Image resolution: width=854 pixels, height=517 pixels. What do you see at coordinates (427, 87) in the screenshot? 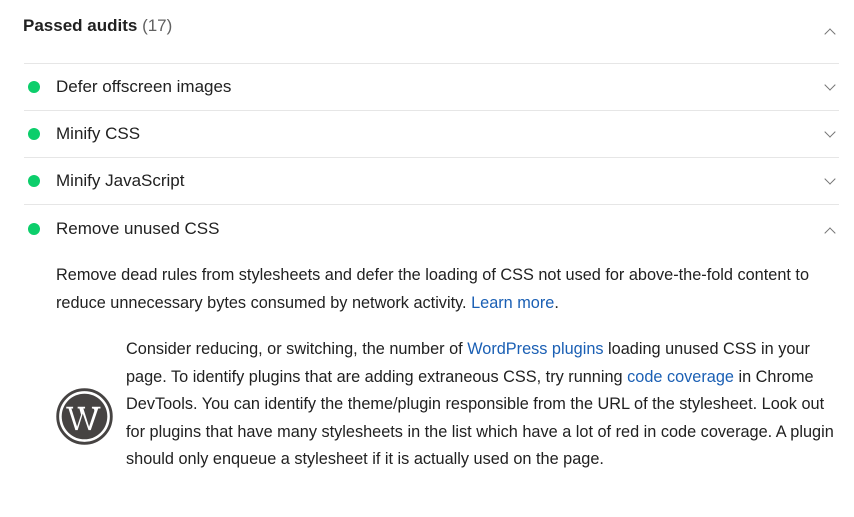
I see `audit-row-defer-offscreen-images: Defer offscreen images` at bounding box center [427, 87].